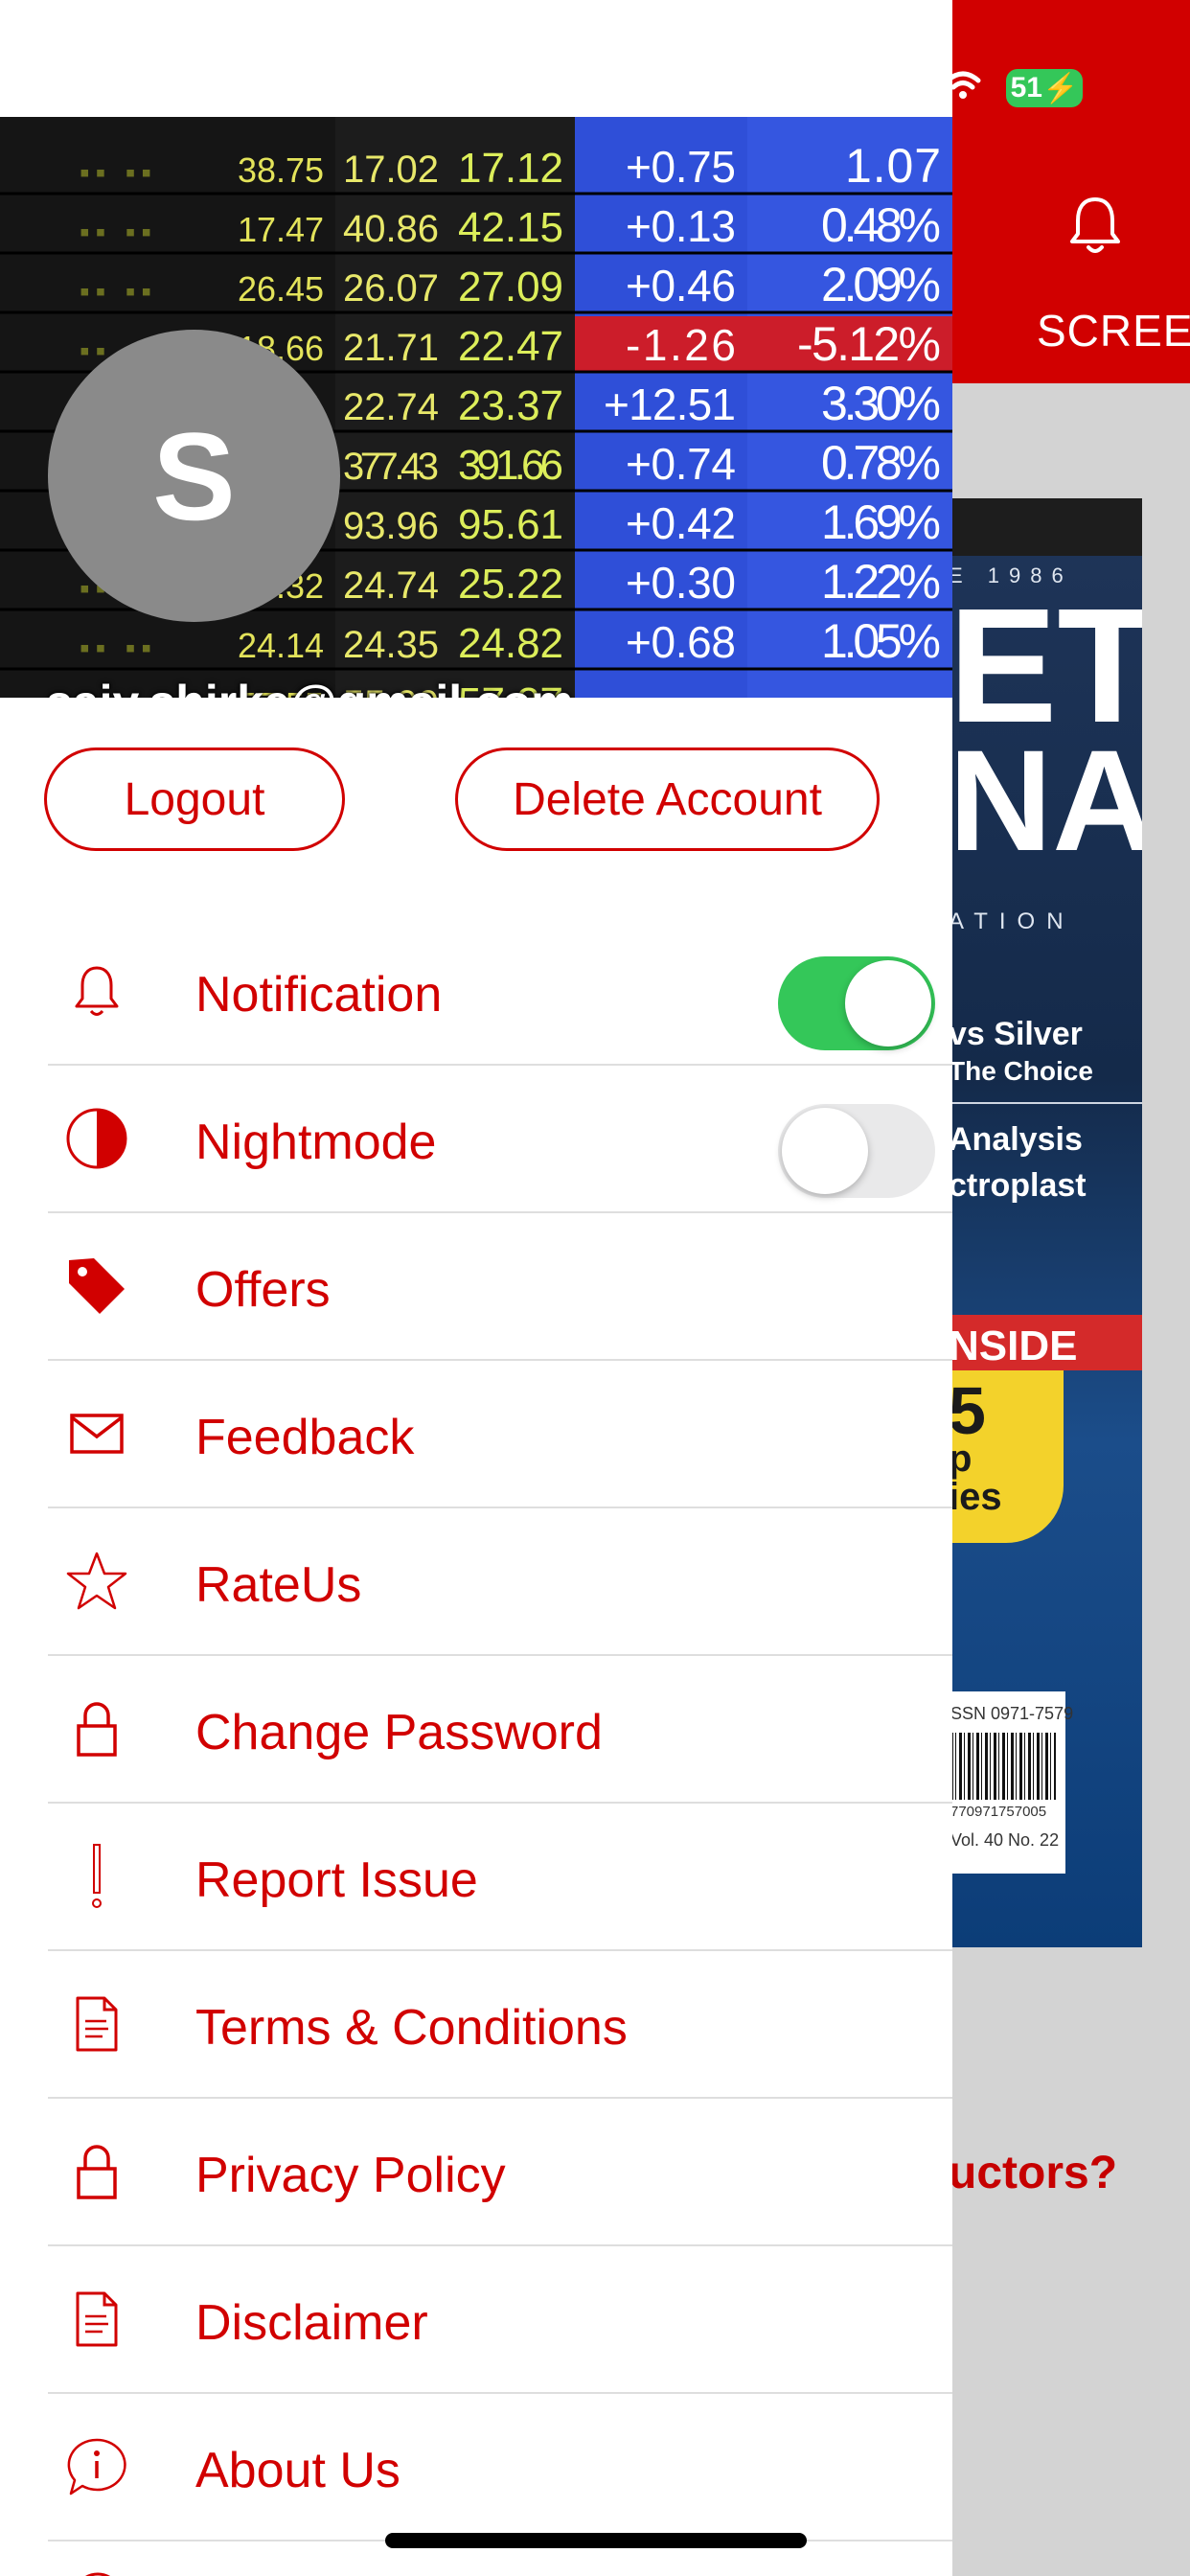 The image size is (1190, 2576). I want to click on ticker-cell: 377.43, so click(391, 467).